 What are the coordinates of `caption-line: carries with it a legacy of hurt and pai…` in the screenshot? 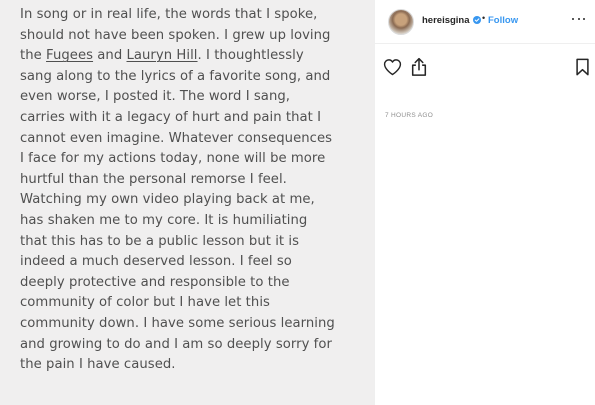 It's located at (171, 117).